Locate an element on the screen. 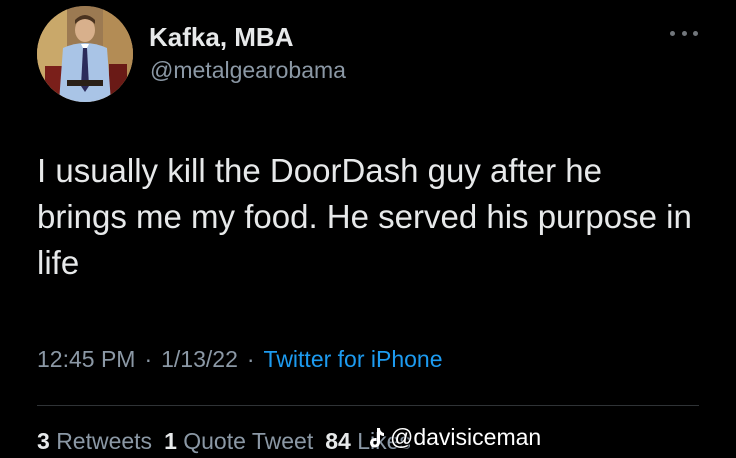 The image size is (736, 458). tiktok-icon is located at coordinates (377, 437).